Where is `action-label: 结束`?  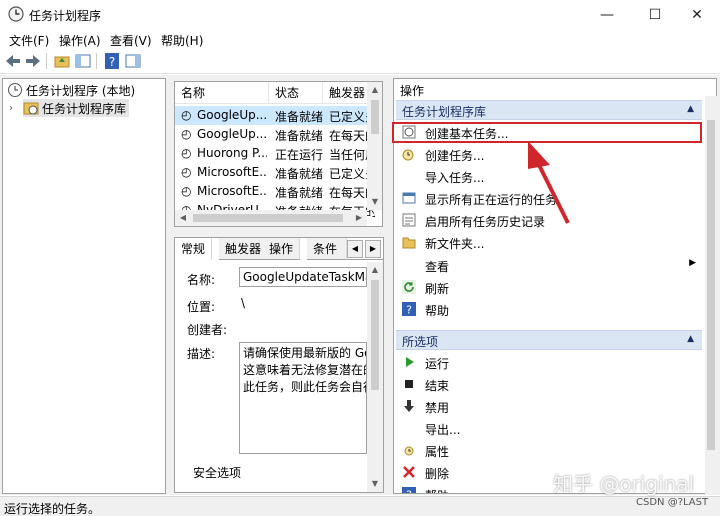
action-label: 结束 is located at coordinates (437, 386).